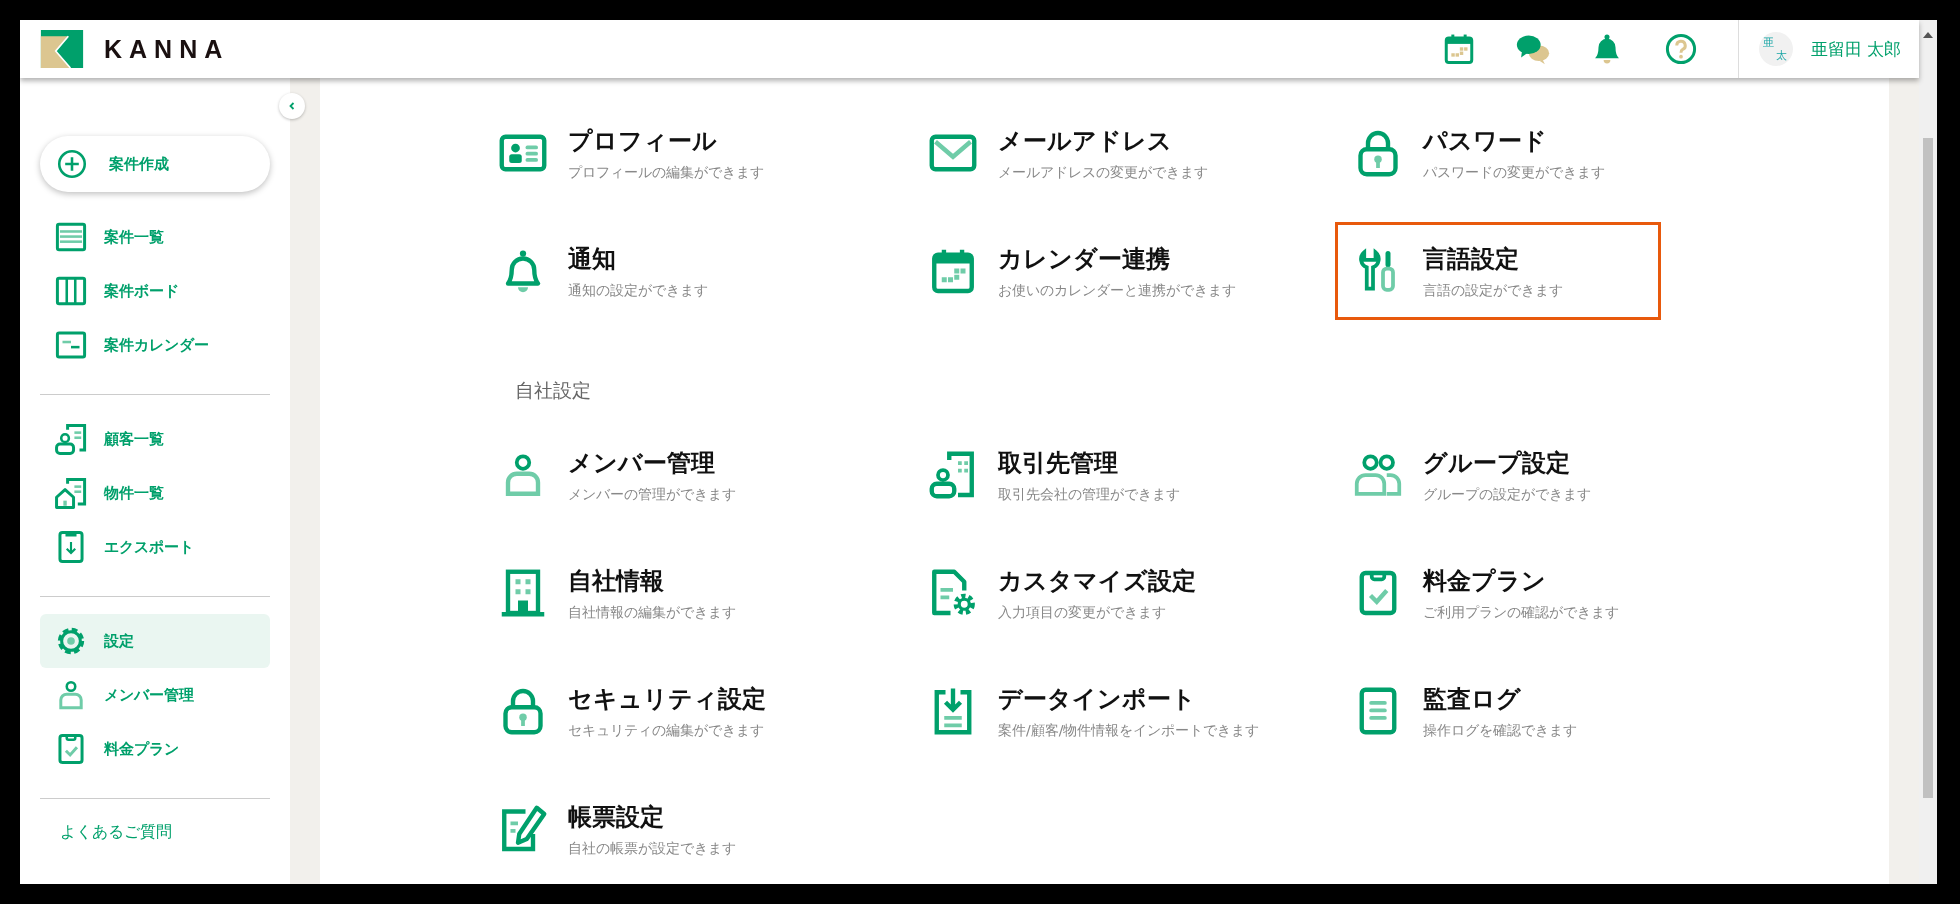 This screenshot has height=904, width=1960. What do you see at coordinates (666, 730) in the screenshot?
I see `setting-description: セキュリティの編集ができます` at bounding box center [666, 730].